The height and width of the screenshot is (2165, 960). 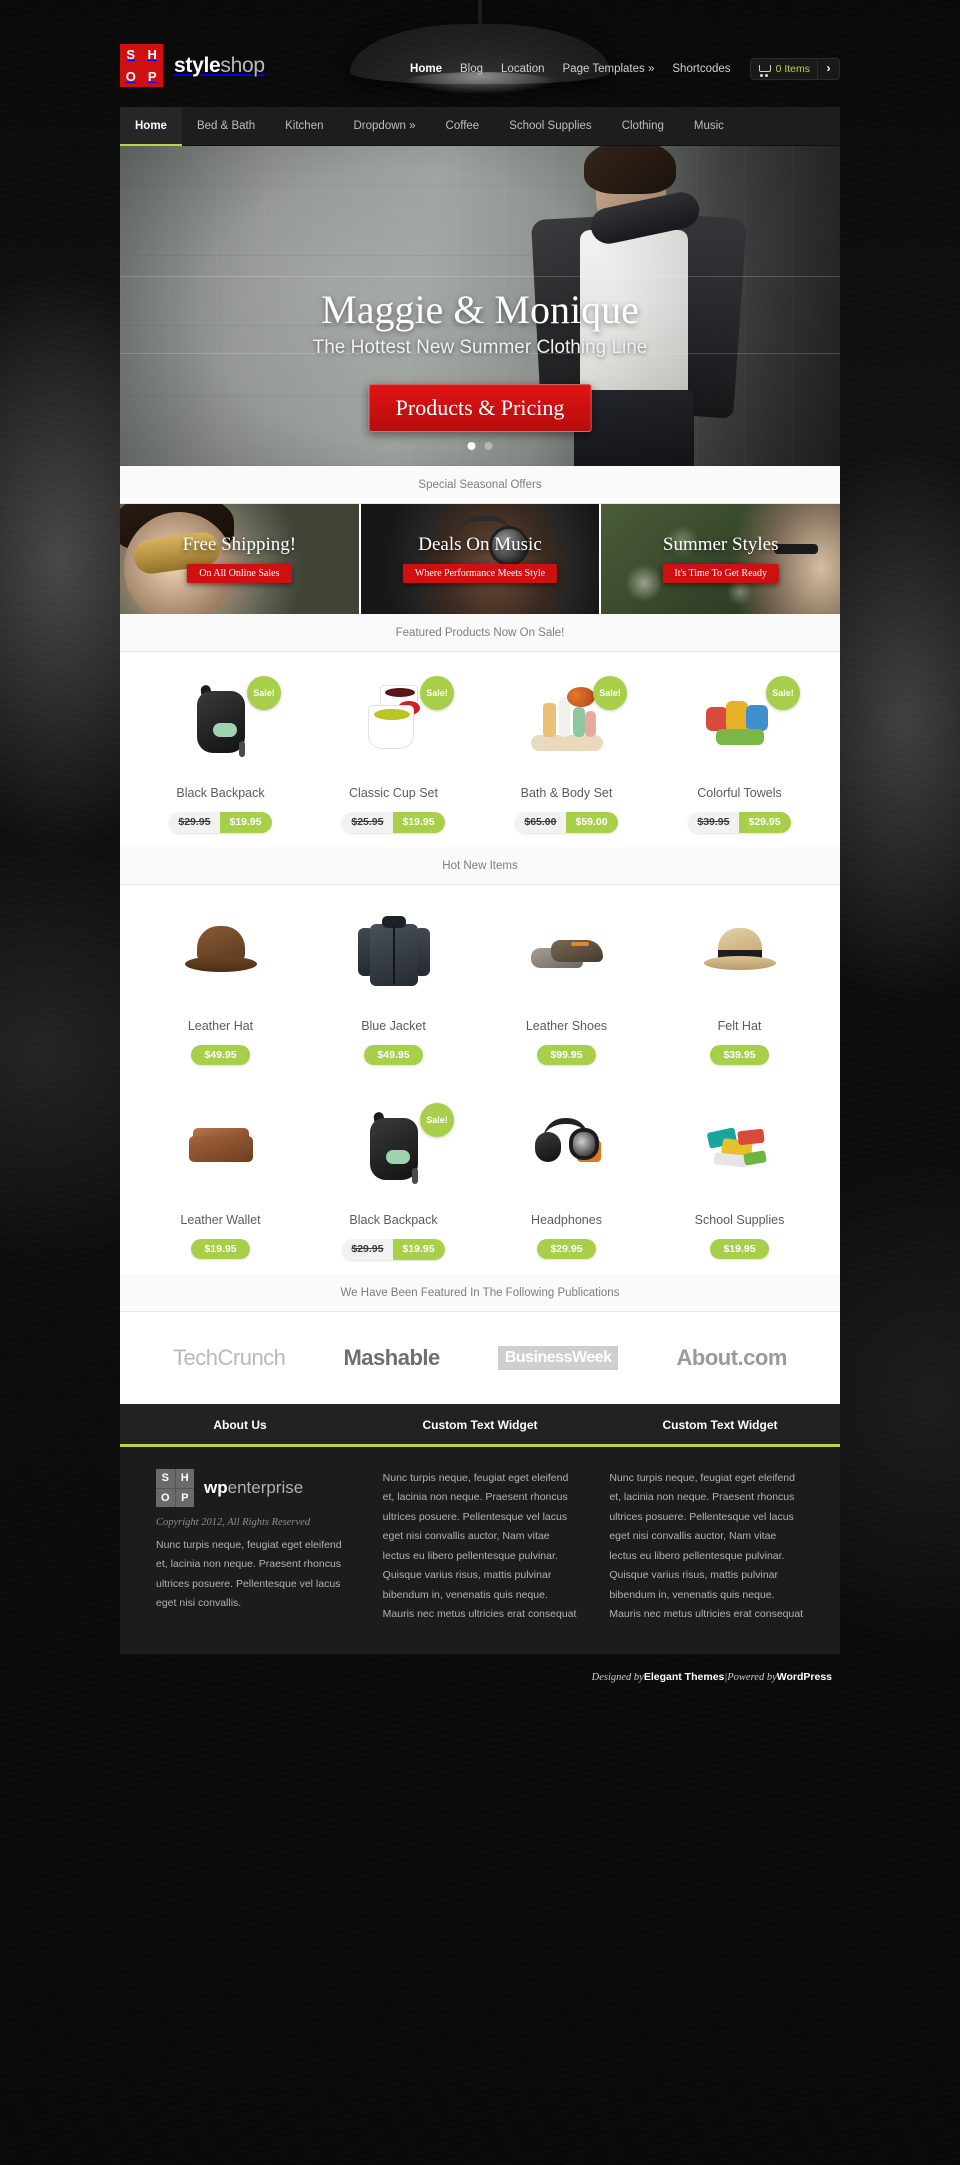 I want to click on felt-hat-icon, so click(x=740, y=955).